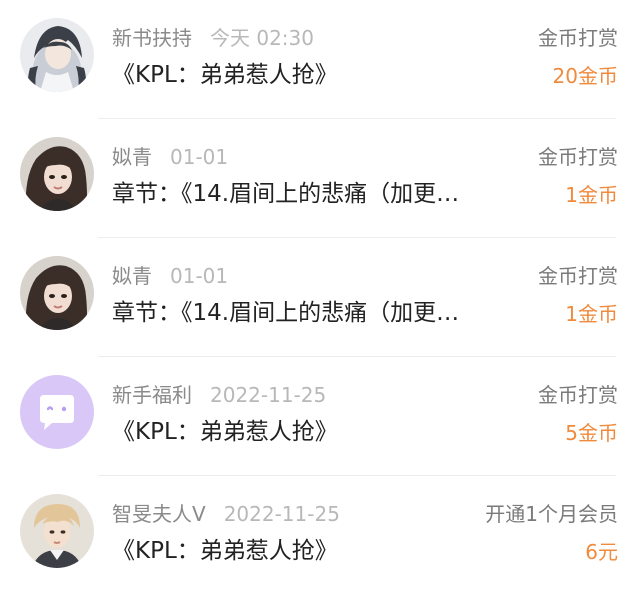 This screenshot has height=595, width=640. I want to click on boy-photo-avatar-icon, so click(57, 531).